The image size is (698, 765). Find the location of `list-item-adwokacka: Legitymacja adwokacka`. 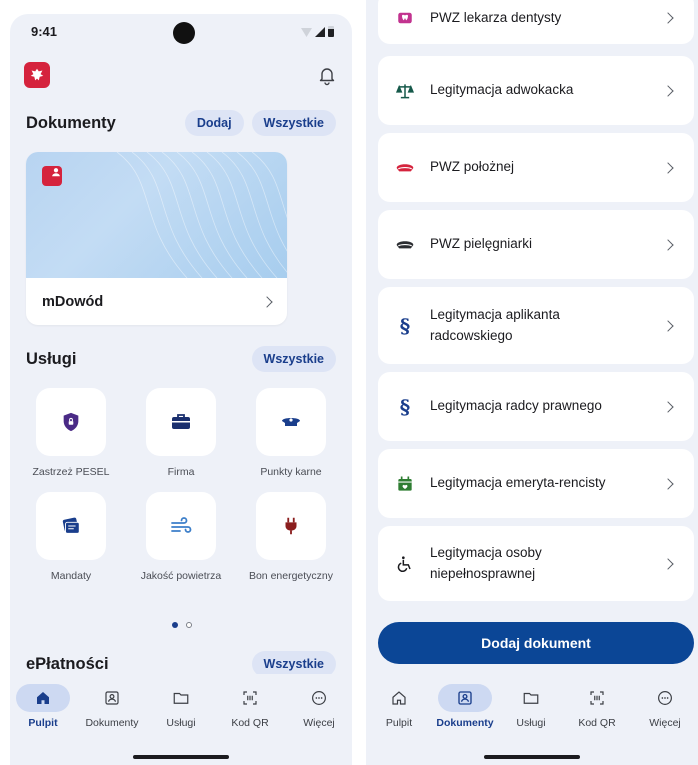

list-item-adwokacka: Legitymacja adwokacka is located at coordinates (536, 90).